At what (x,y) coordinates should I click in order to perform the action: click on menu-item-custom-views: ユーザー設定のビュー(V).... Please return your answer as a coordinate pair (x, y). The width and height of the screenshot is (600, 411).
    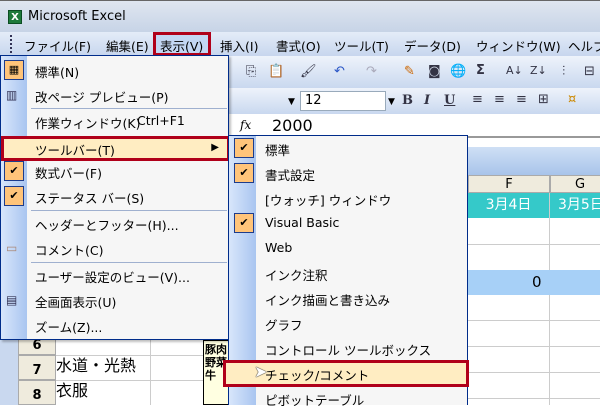
    Looking at the image, I should click on (114, 275).